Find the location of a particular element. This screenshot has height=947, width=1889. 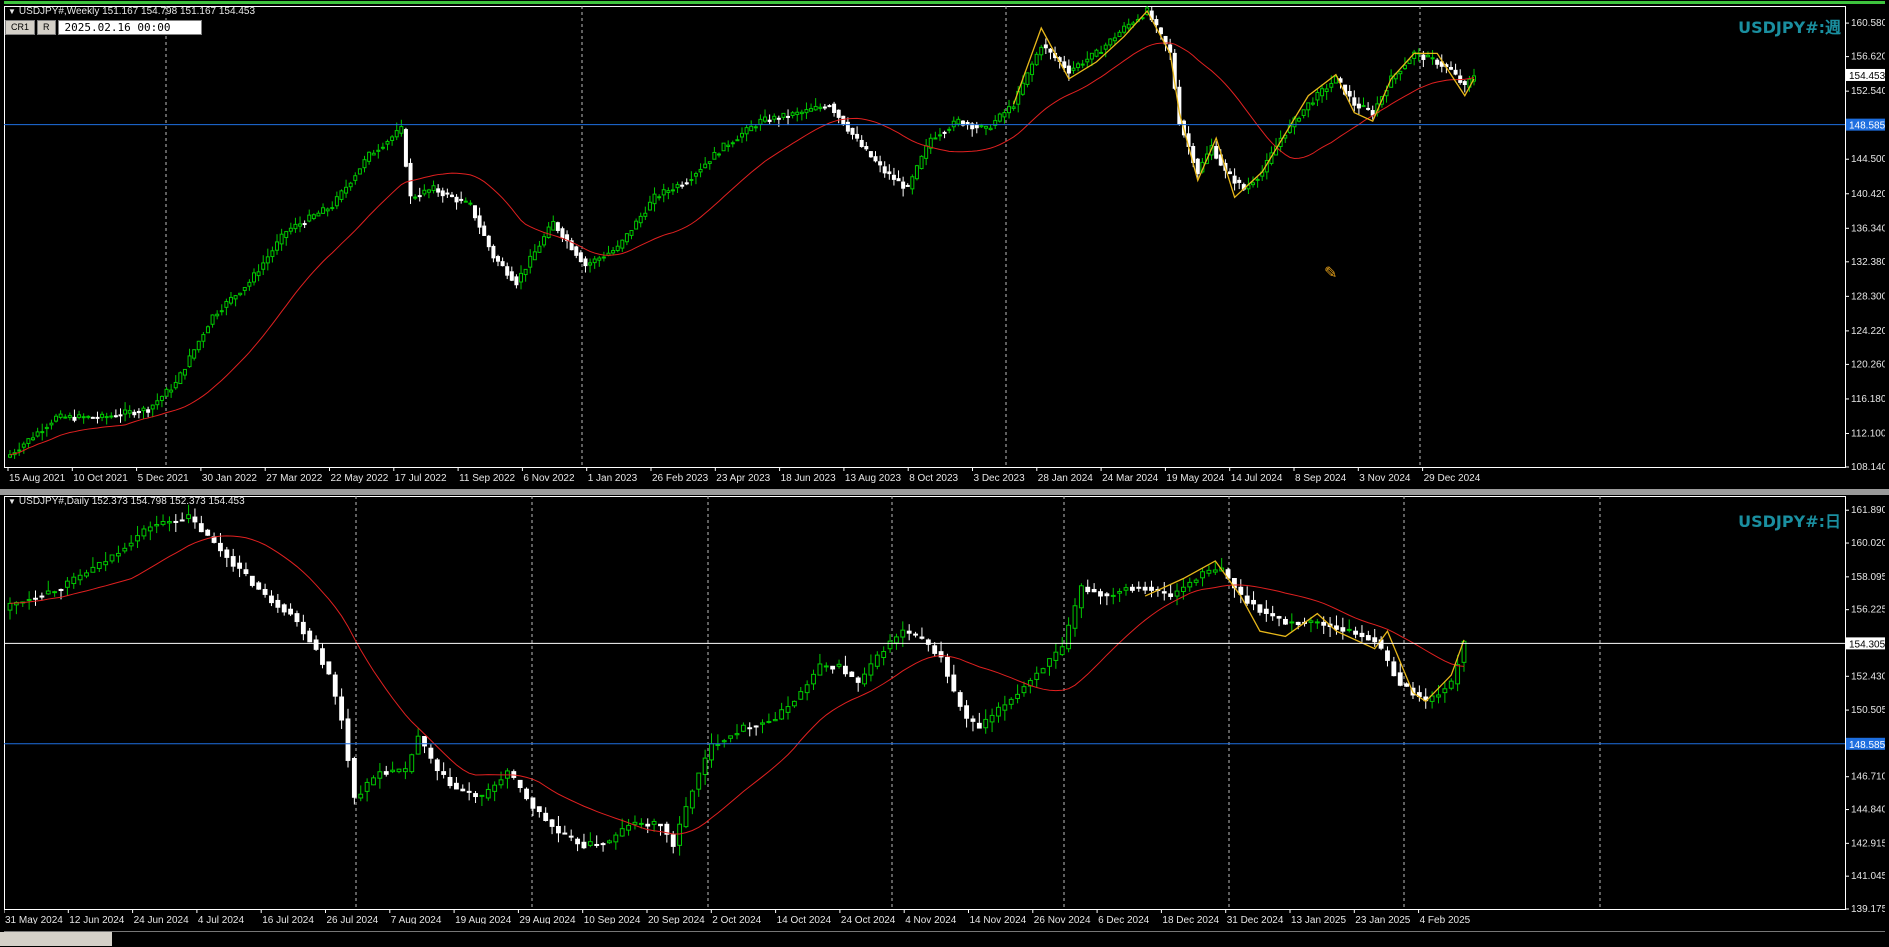

x-tick-label: 14 Nov 2024 is located at coordinates (998, 919).